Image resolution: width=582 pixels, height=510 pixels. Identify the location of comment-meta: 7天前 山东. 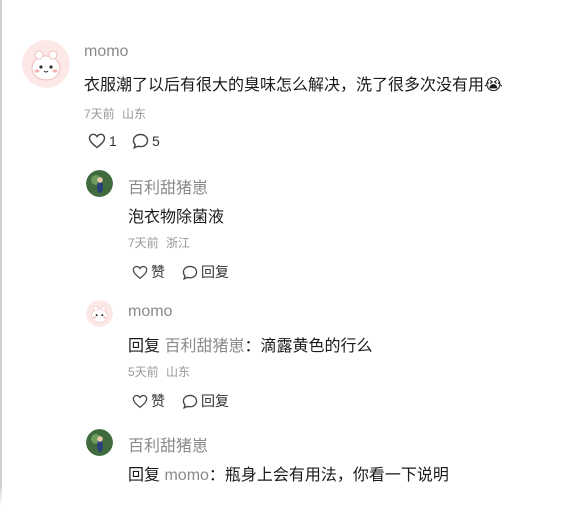
(115, 113).